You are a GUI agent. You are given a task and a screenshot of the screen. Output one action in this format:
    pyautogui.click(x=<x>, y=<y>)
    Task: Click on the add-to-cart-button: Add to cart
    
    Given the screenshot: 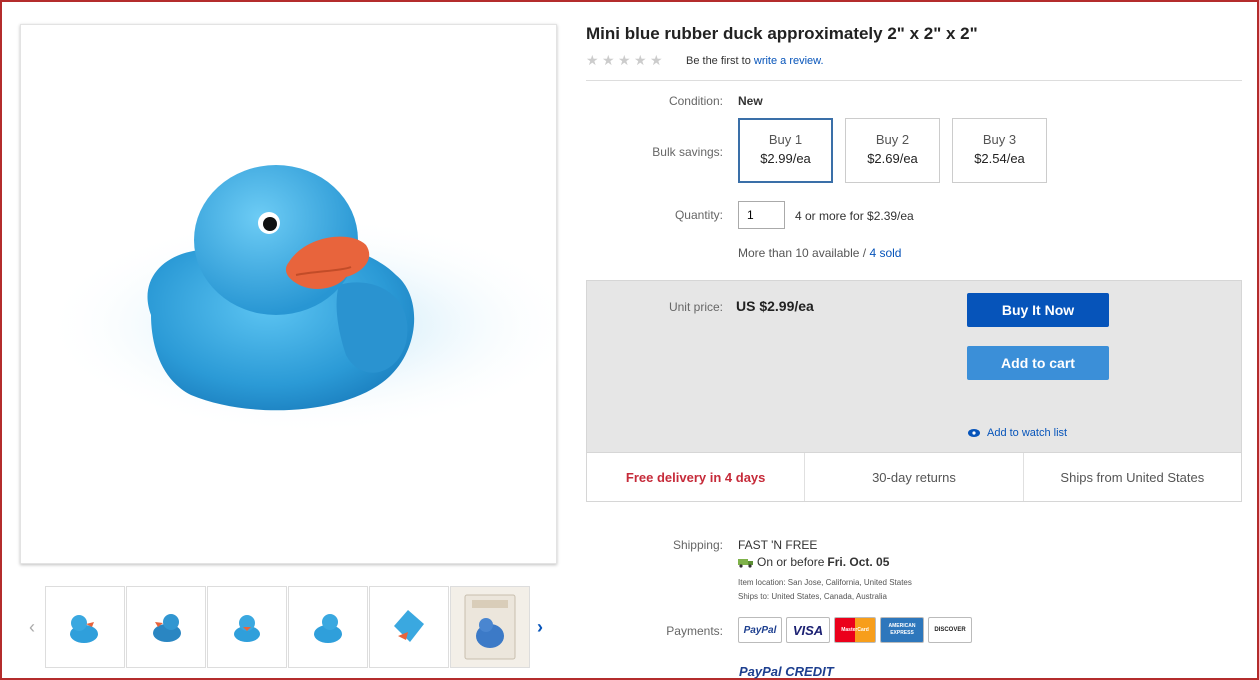 What is the action you would take?
    pyautogui.click(x=1038, y=363)
    